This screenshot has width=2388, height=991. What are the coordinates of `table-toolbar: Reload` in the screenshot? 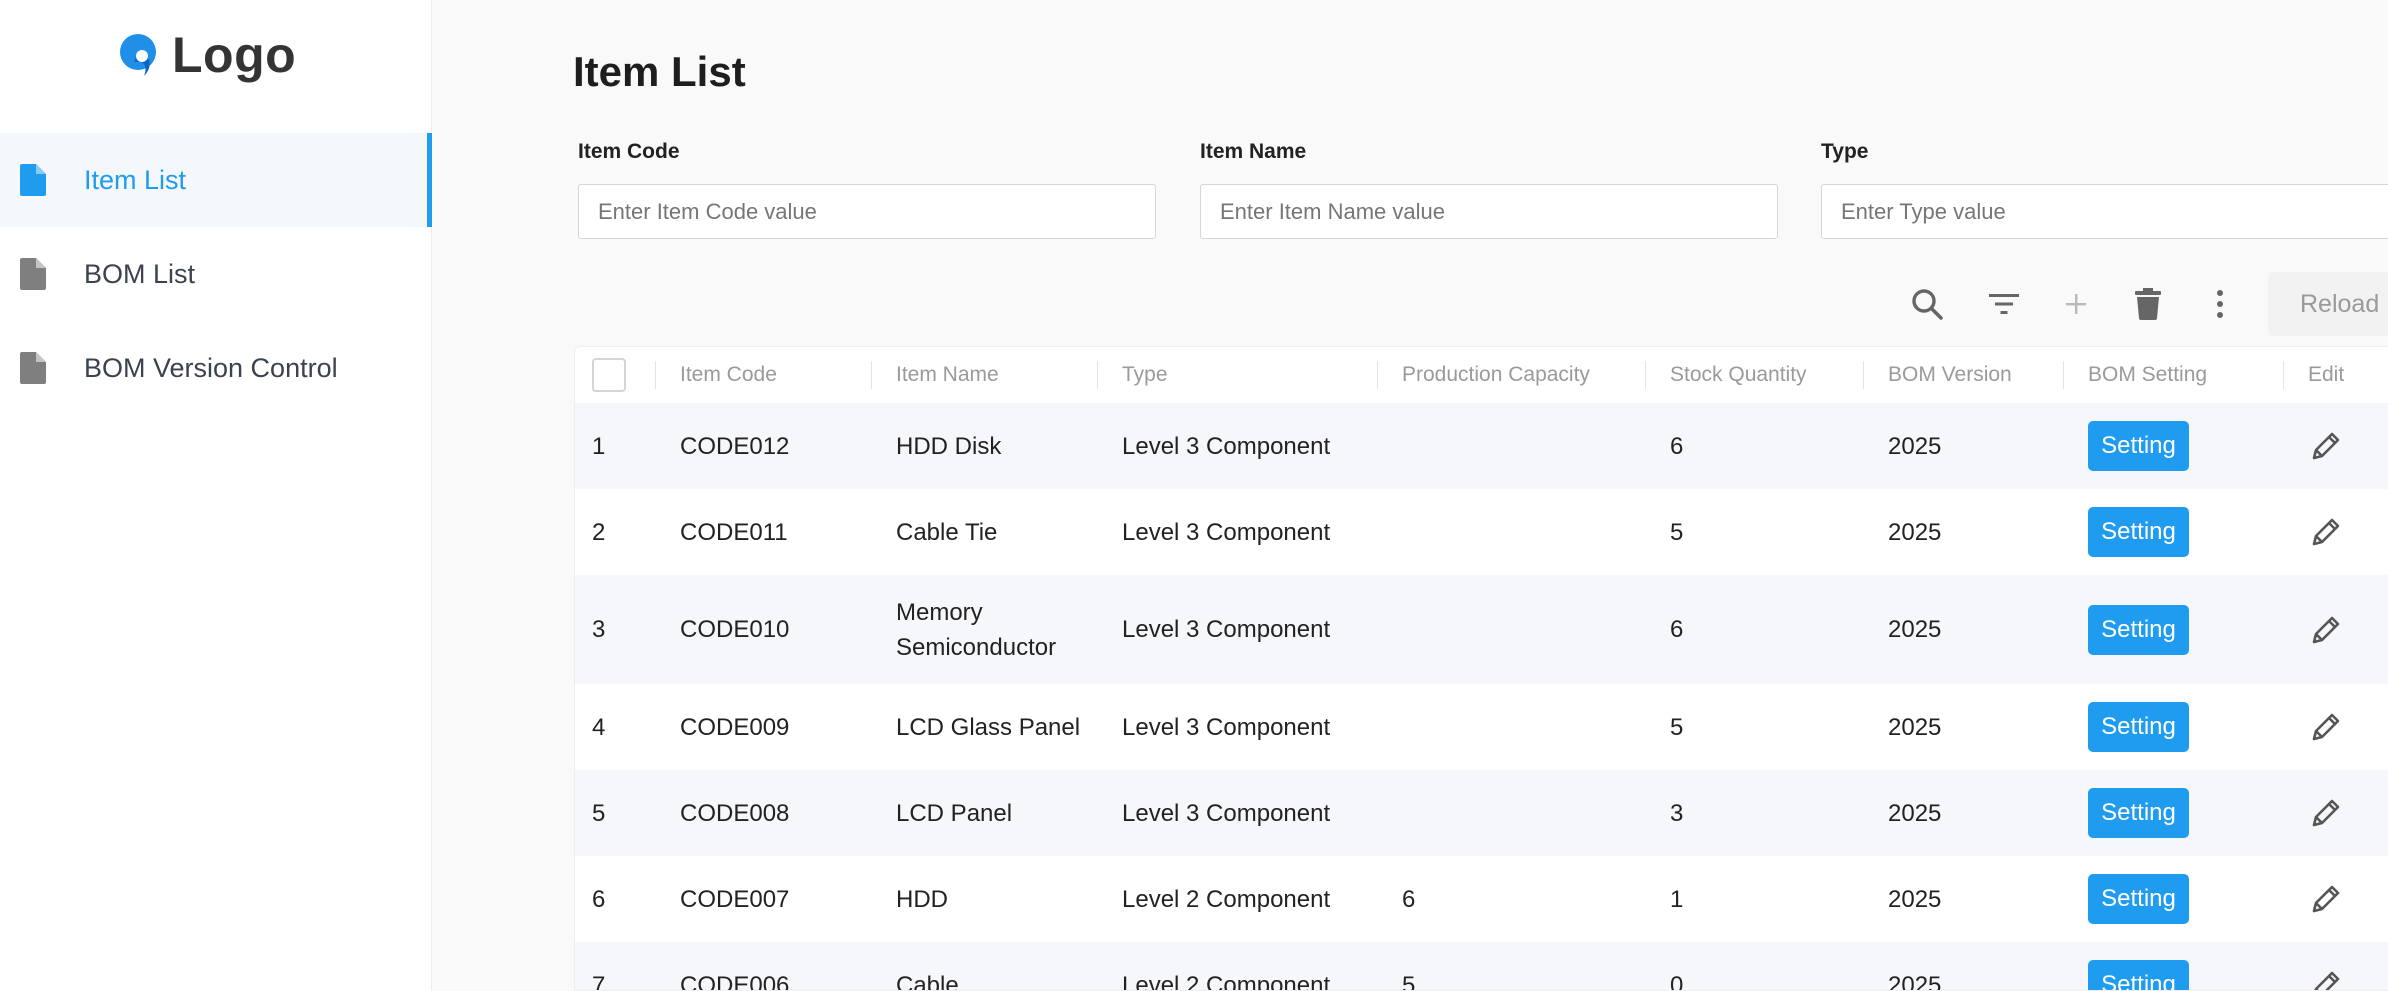 It's located at (1410, 304).